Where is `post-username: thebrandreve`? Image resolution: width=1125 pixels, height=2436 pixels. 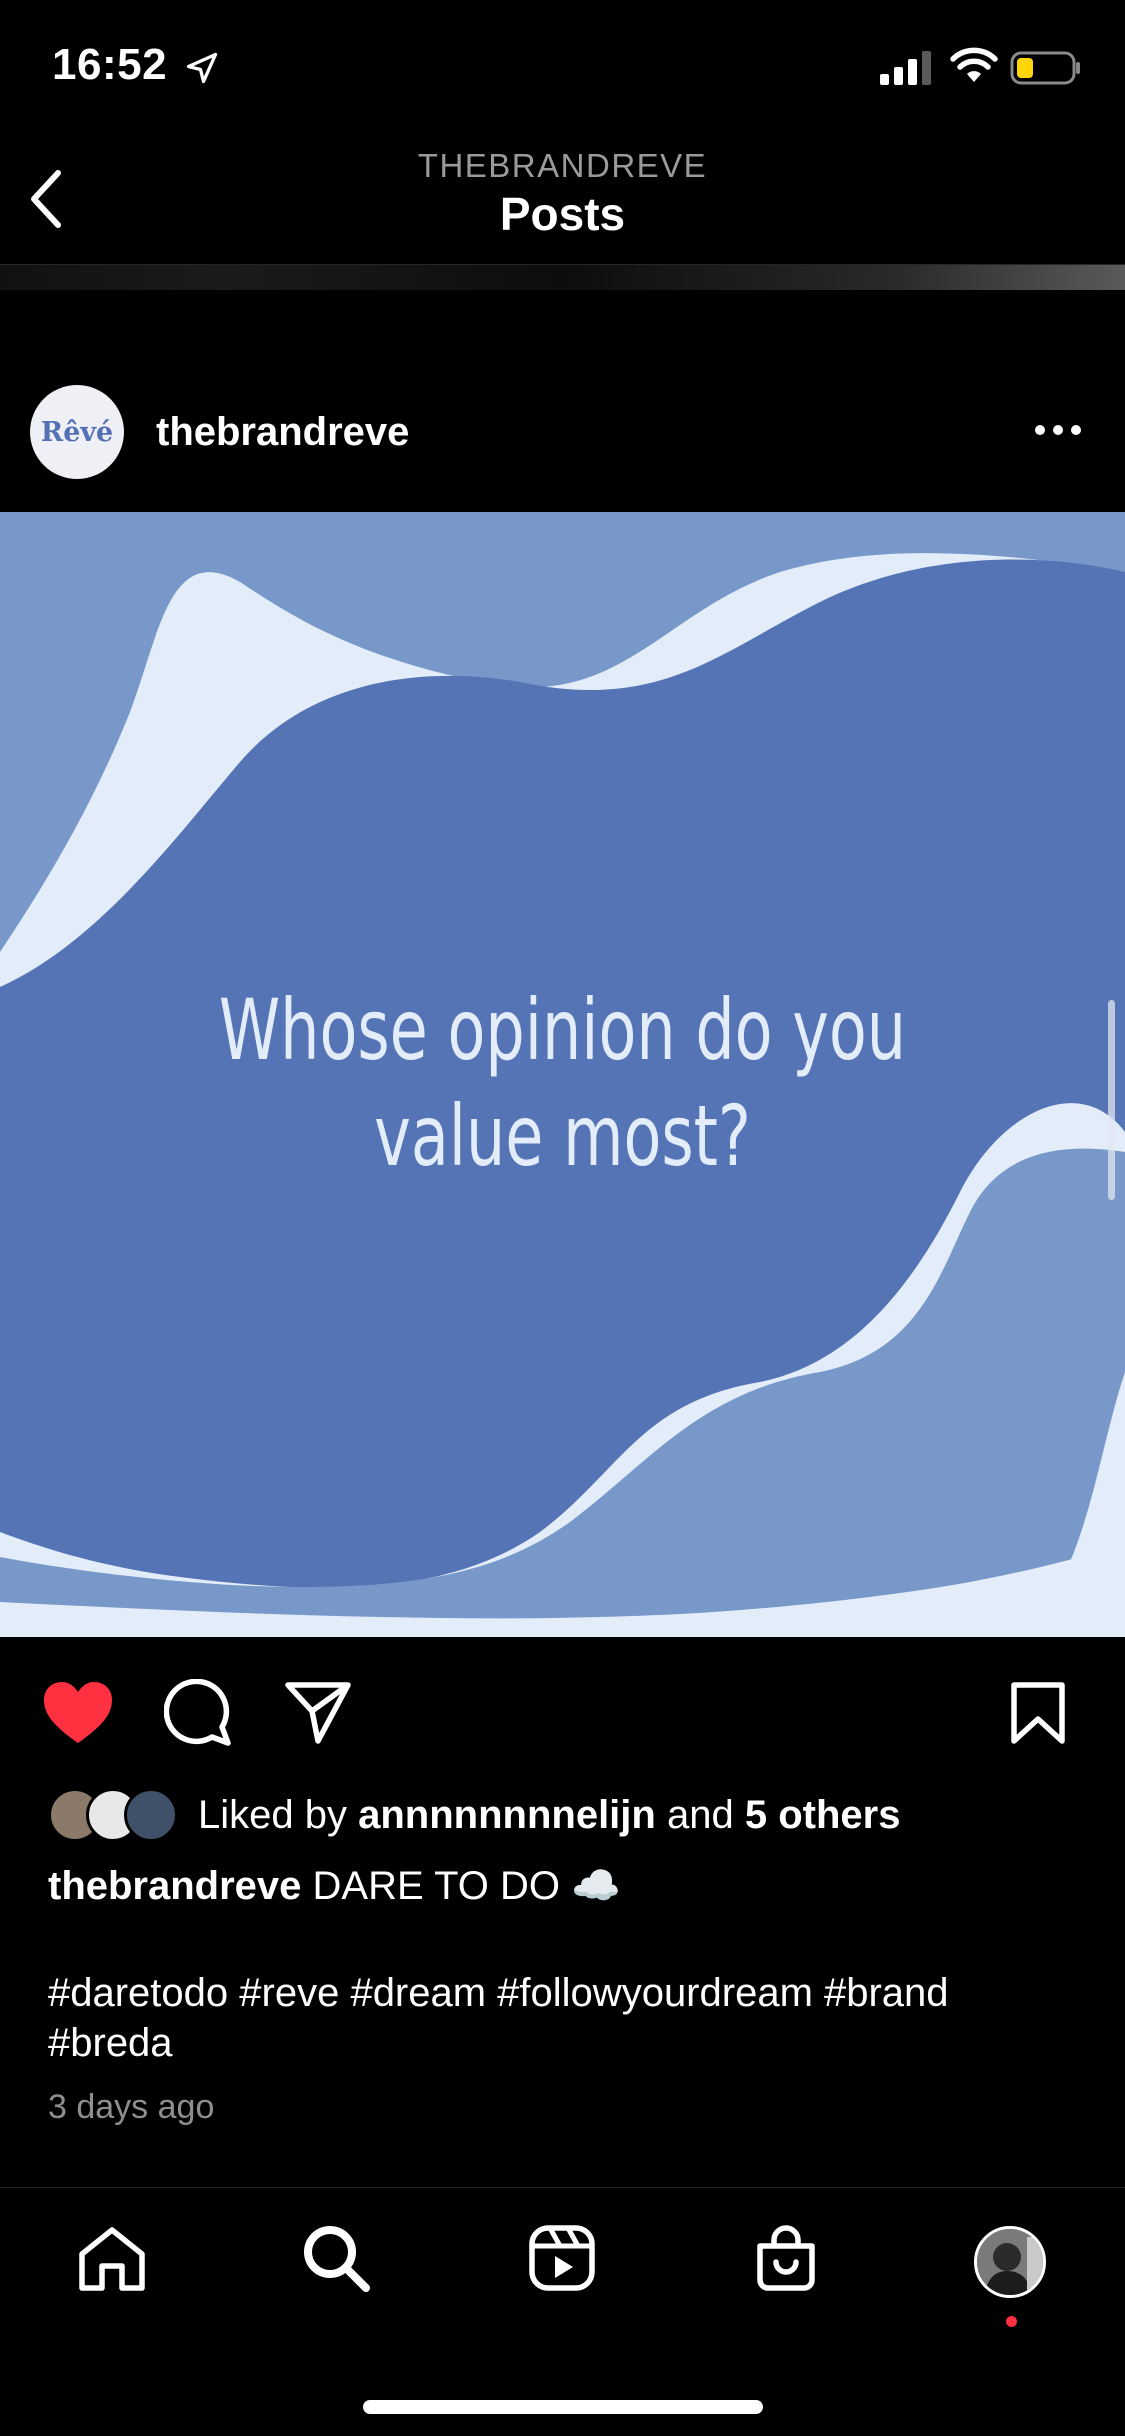
post-username: thebrandreve is located at coordinates (282, 432).